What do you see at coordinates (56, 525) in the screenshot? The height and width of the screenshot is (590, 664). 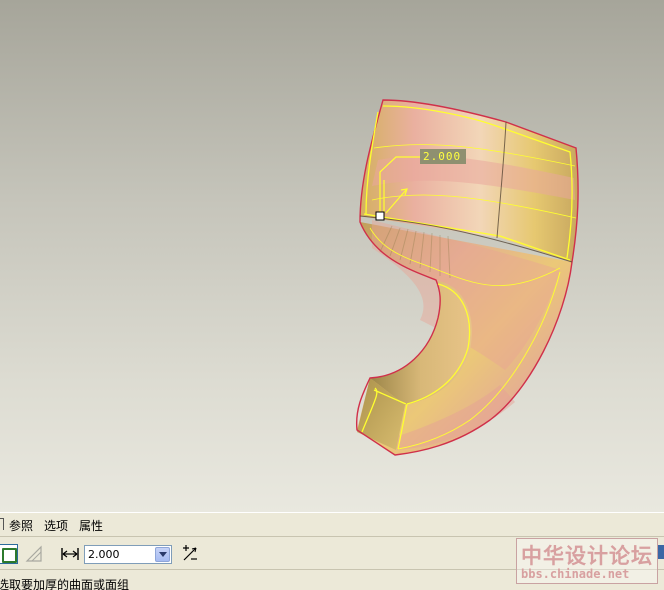 I see `tab-options: 选项` at bounding box center [56, 525].